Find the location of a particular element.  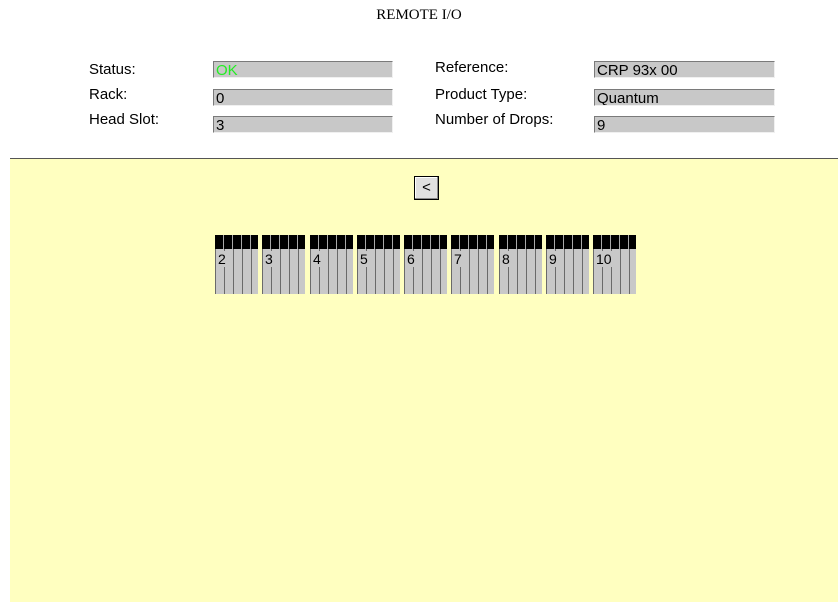

drop-number: 3 is located at coordinates (269, 259).